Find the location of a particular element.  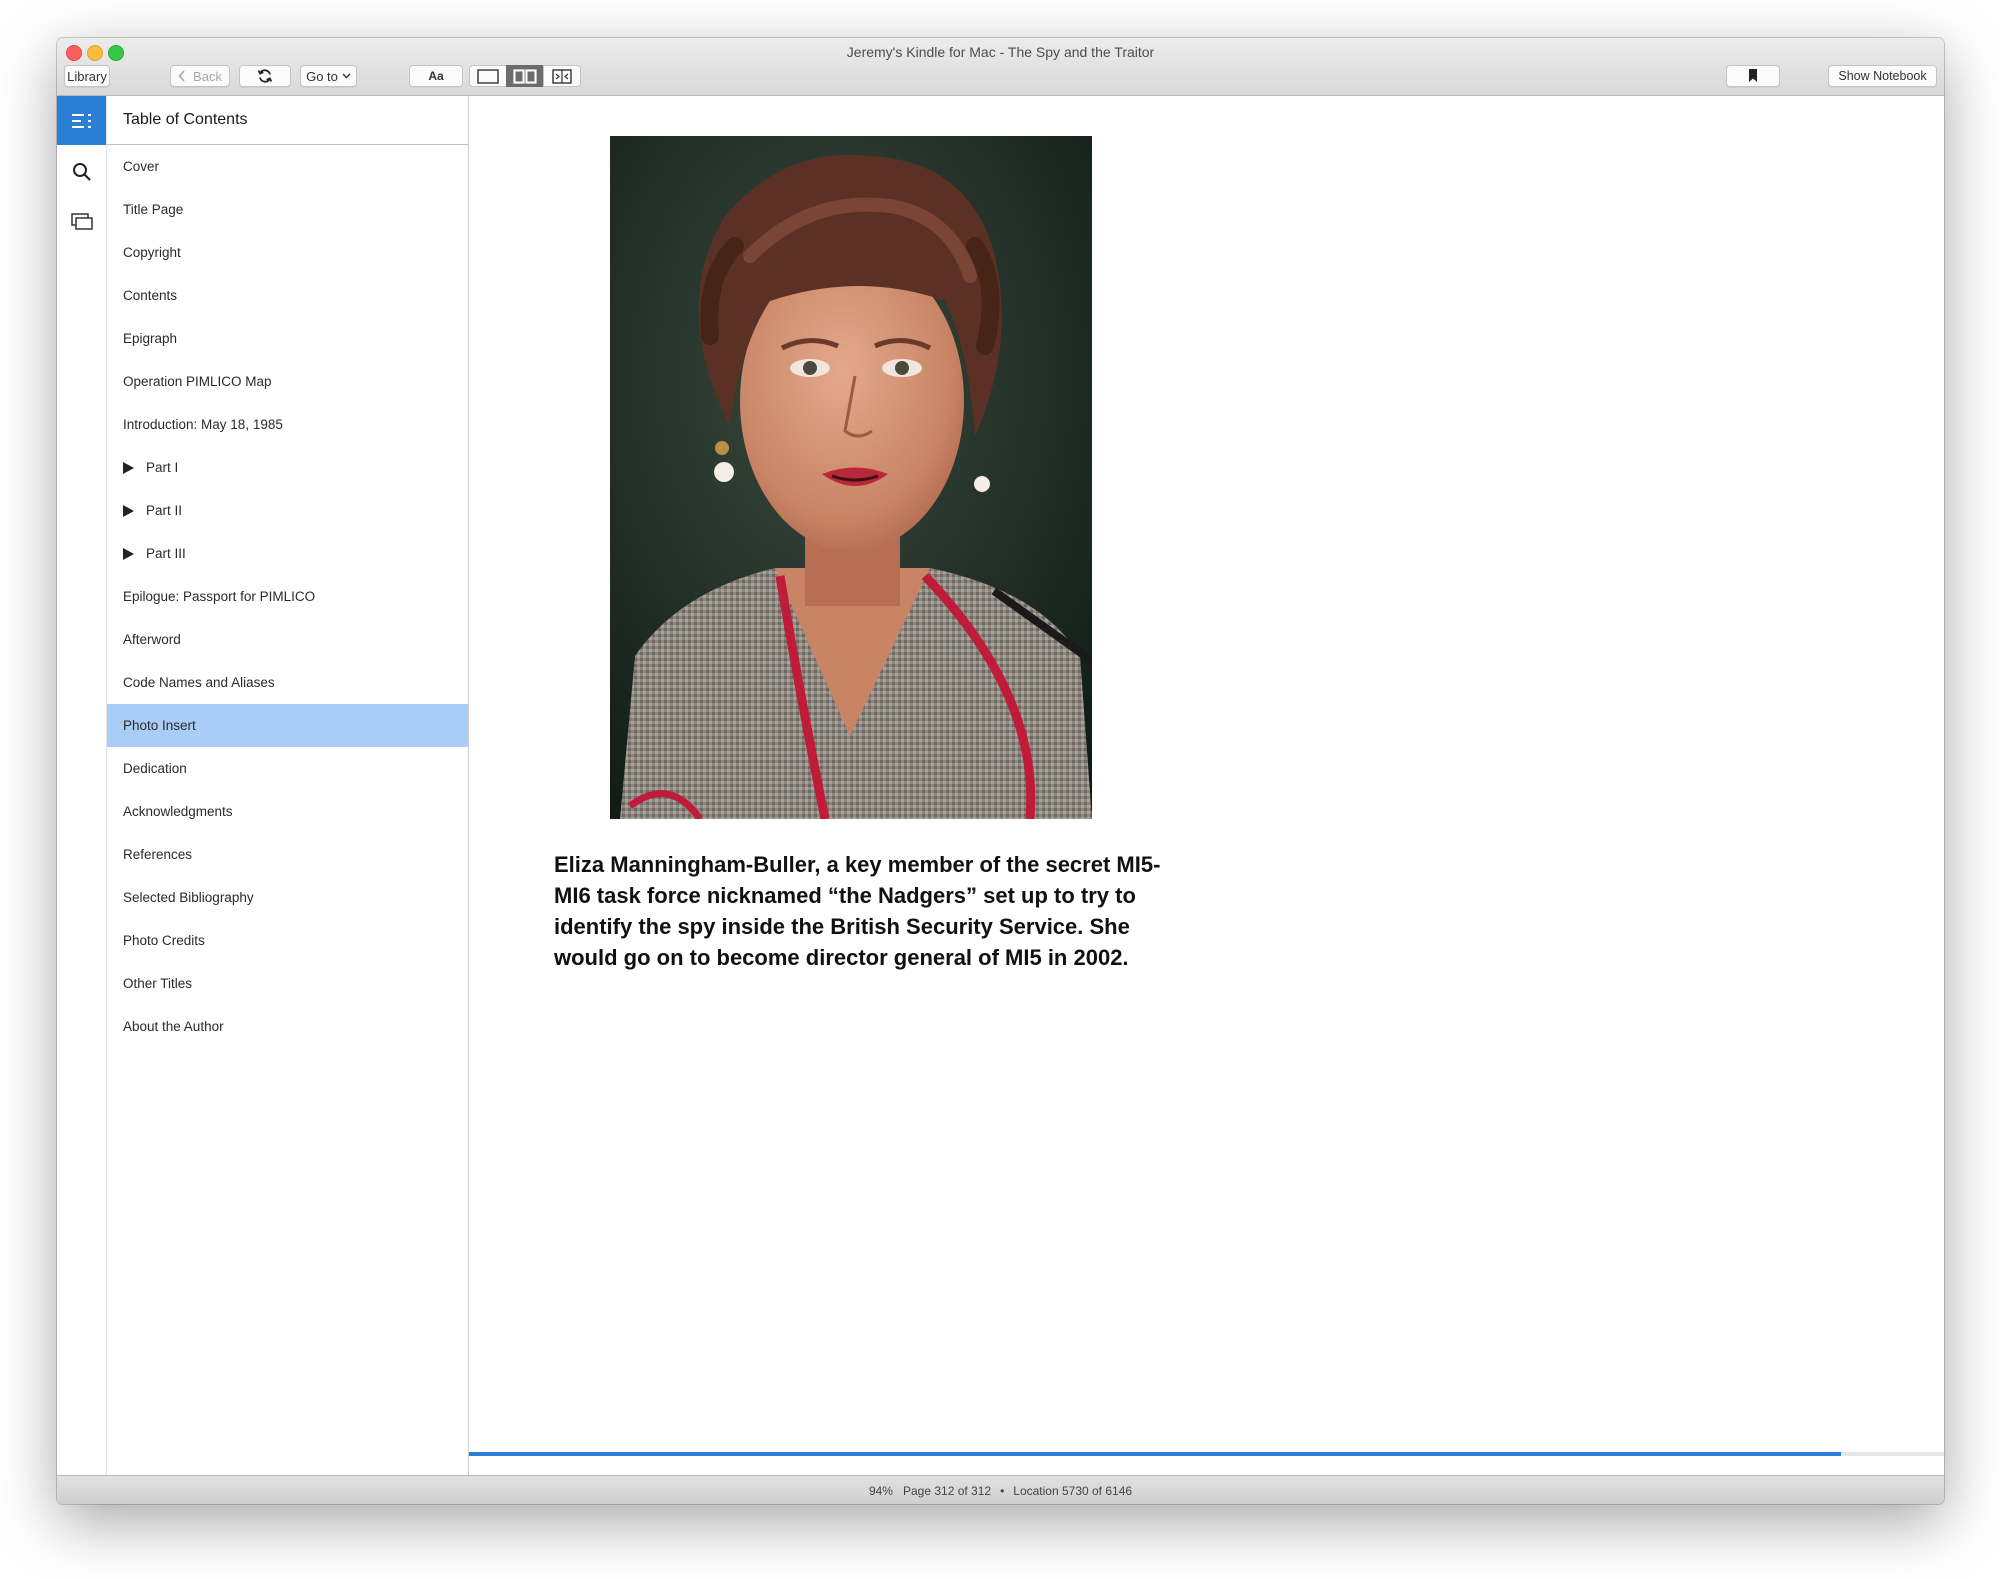

toc-item: Part I is located at coordinates (287, 467).